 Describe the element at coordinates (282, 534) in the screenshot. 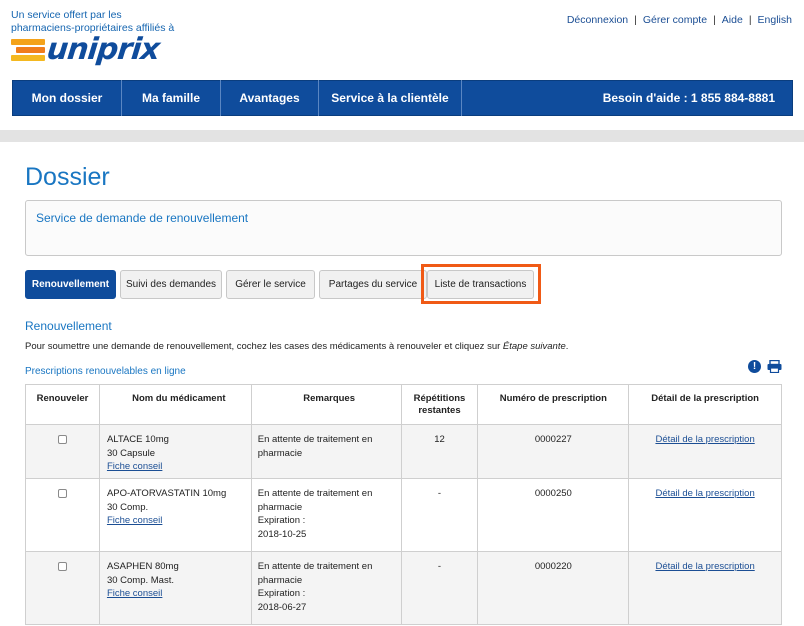

I see `expiration-date: 2018-10-25` at that location.